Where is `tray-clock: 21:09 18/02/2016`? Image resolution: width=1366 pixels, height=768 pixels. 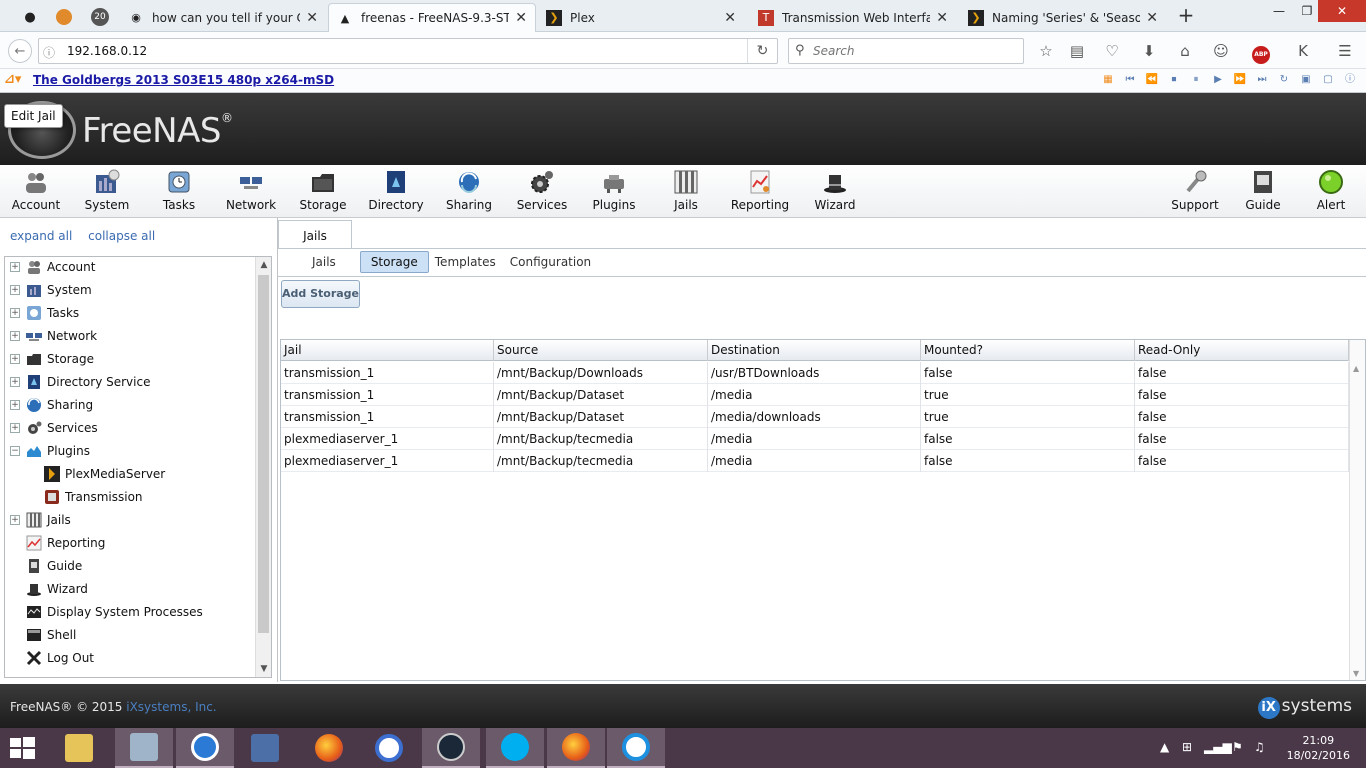
tray-clock: 21:09 18/02/2016 is located at coordinates (1318, 748).